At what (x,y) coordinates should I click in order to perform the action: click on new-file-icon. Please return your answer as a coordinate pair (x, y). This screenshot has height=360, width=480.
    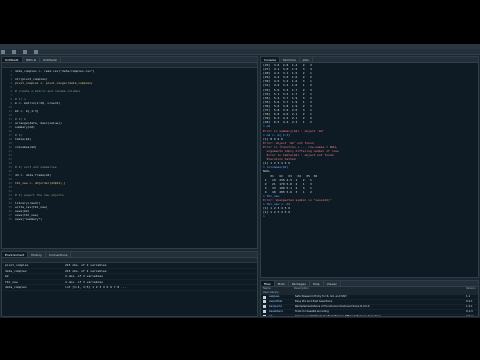
    Looking at the image, I should click on (3, 52).